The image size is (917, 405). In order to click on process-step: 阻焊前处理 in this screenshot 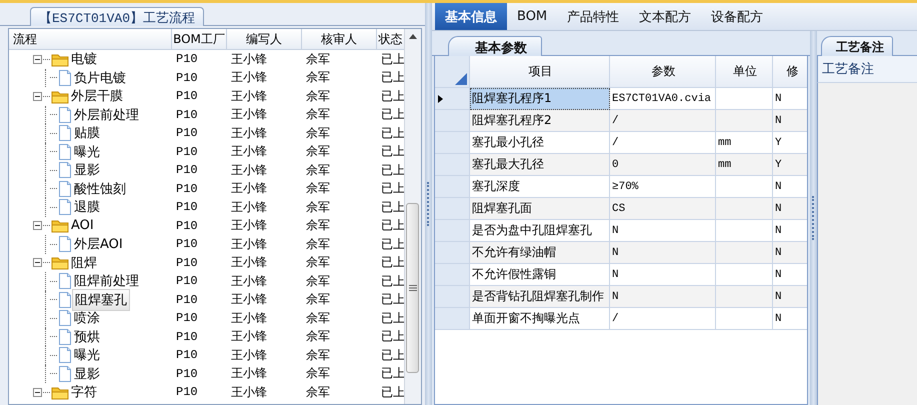, I will do `click(106, 281)`.